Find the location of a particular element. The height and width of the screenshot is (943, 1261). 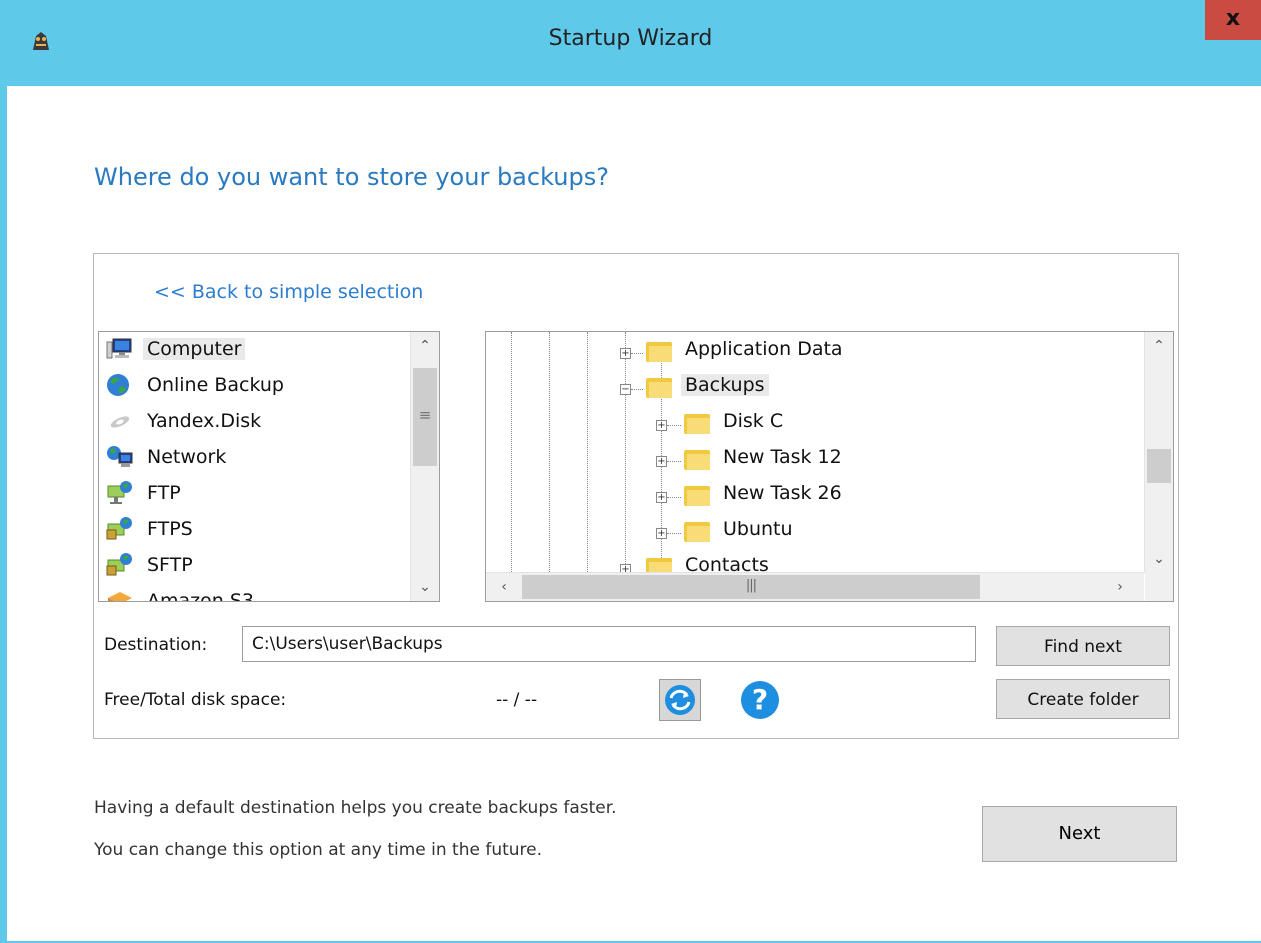

title-bar: Startup Wizard x is located at coordinates (630, 43).